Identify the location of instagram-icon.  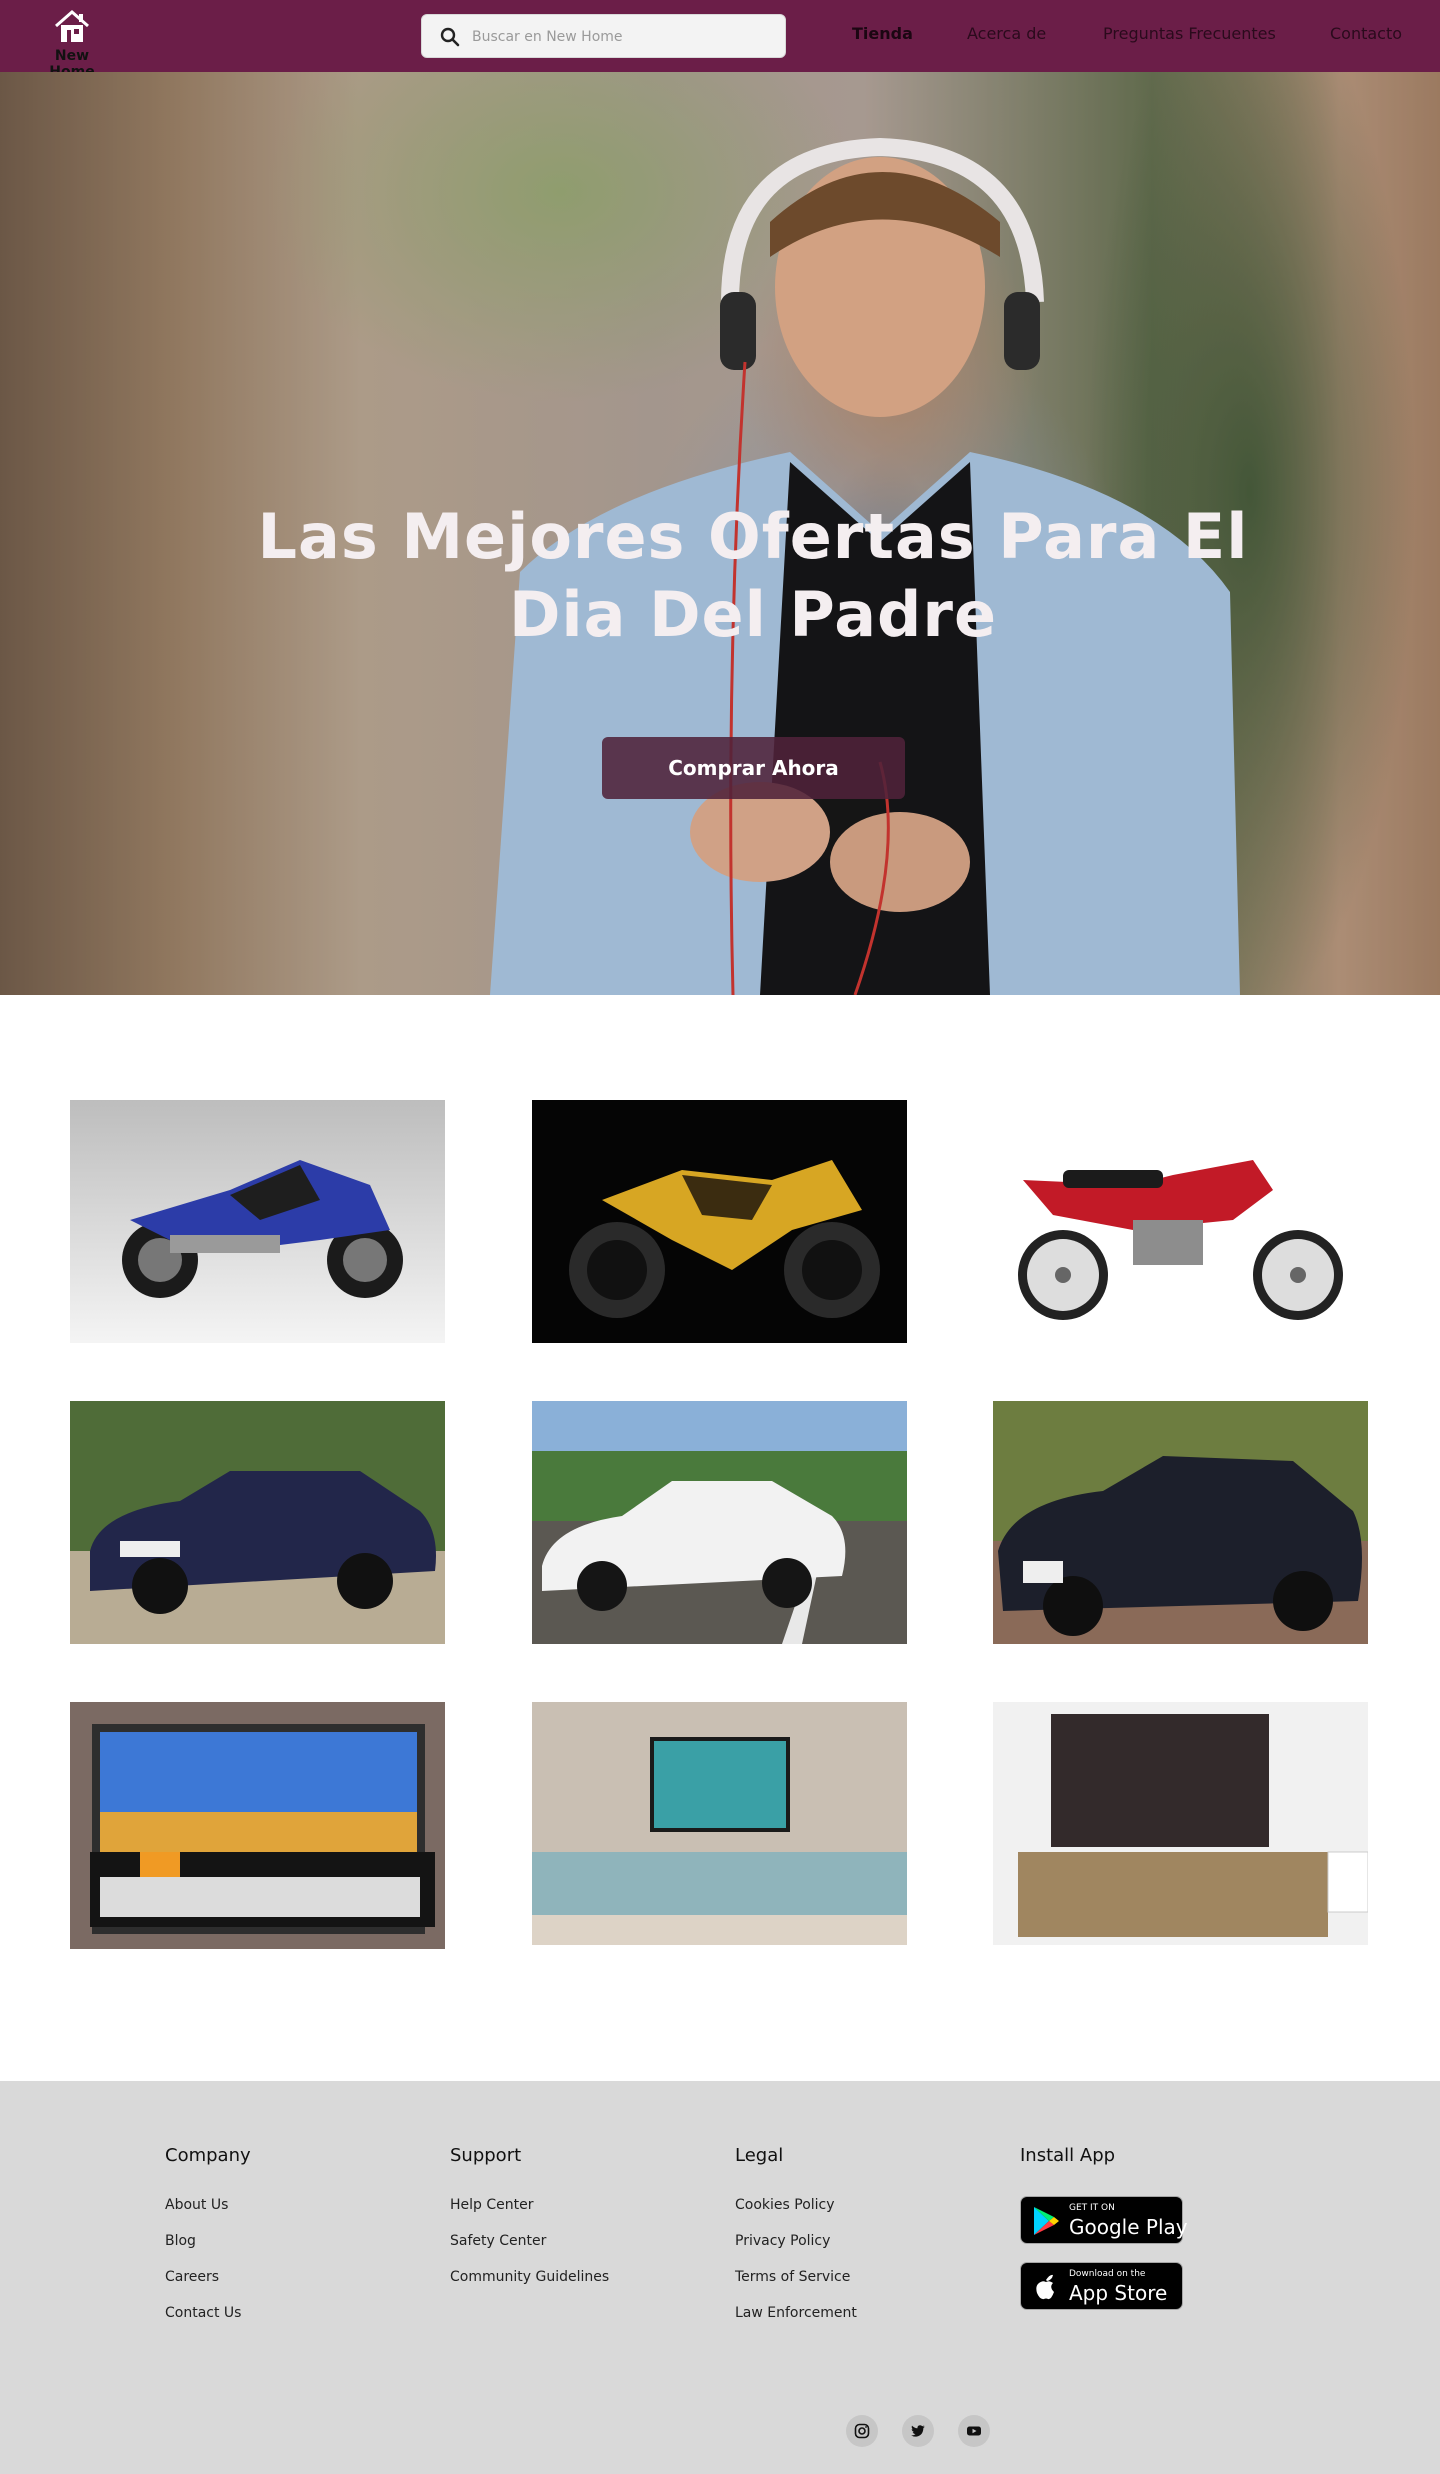
(862, 2431).